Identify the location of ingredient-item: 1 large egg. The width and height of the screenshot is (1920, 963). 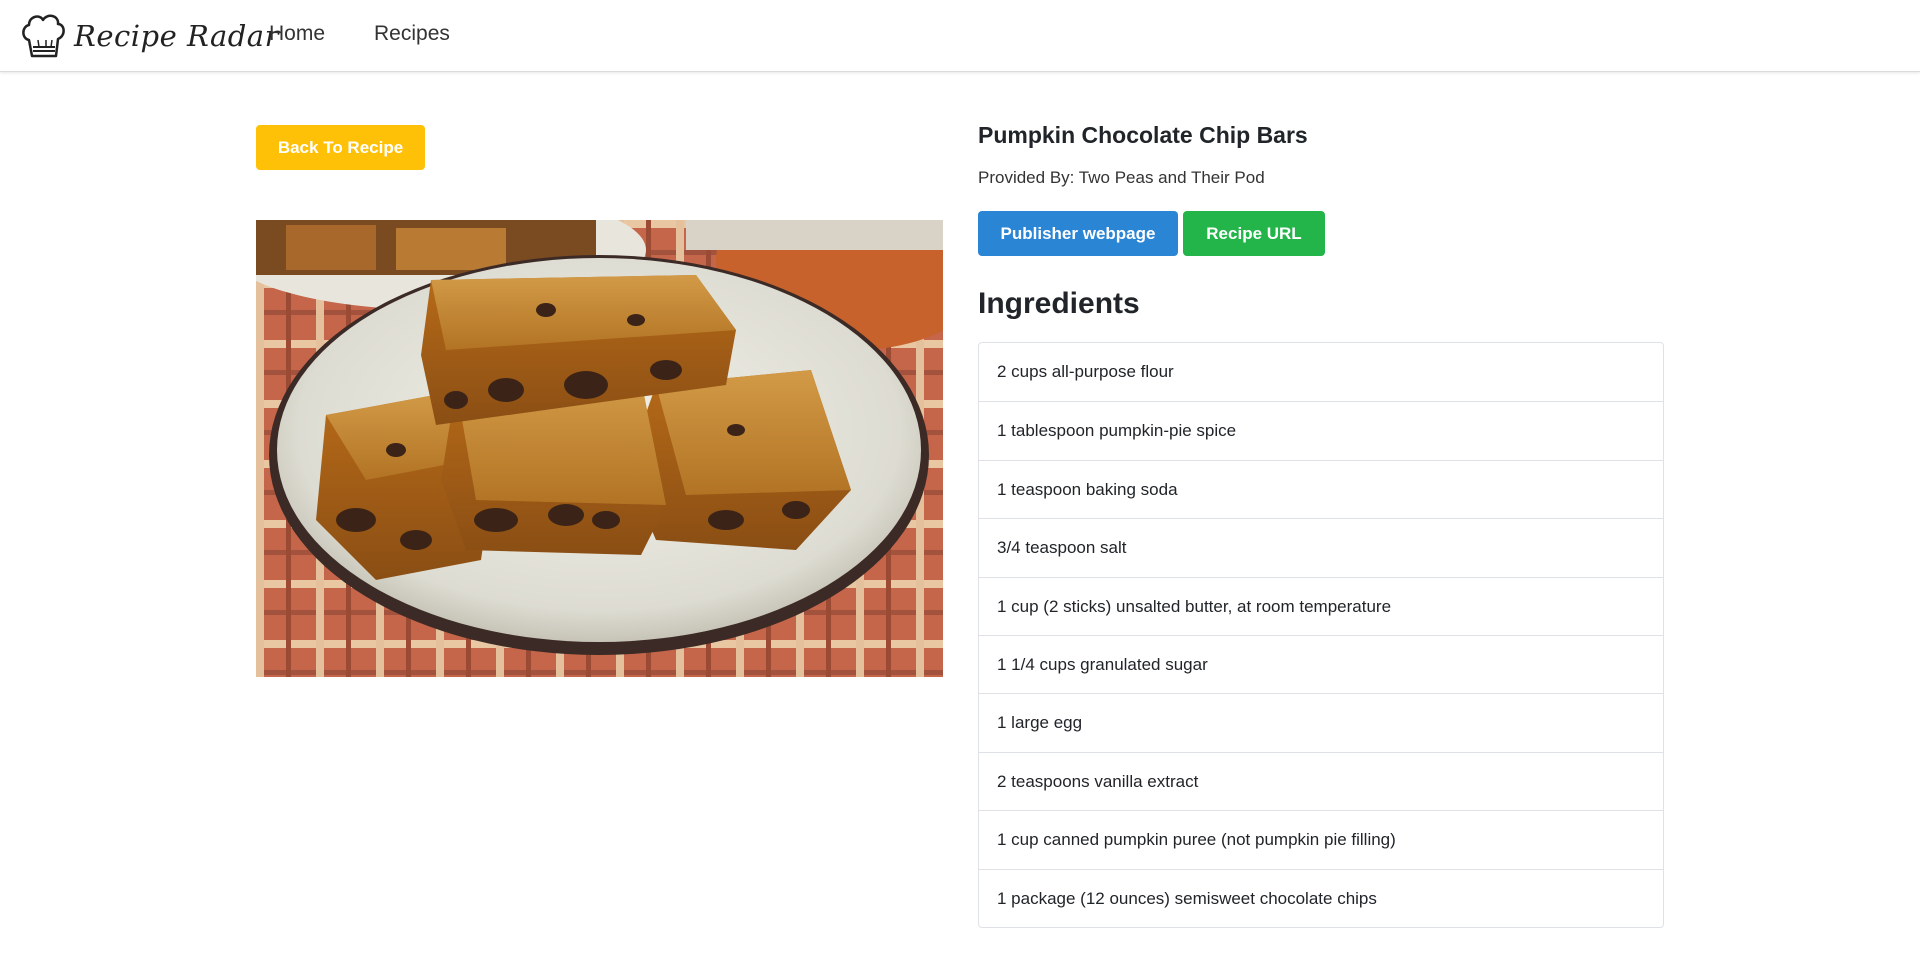
(1321, 722).